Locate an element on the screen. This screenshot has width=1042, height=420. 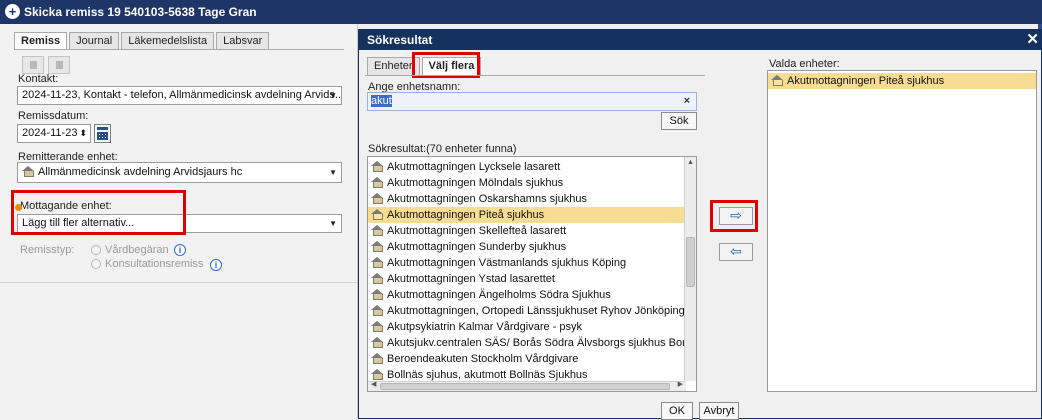
list-item-label: Beroendeakuten Stockholm Vårdgivare is located at coordinates (483, 359).